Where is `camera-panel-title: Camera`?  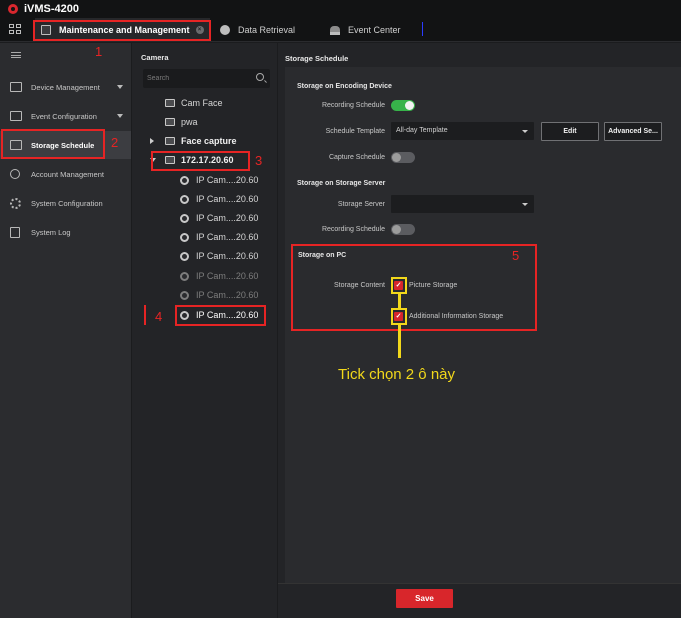
camera-panel-title: Camera is located at coordinates (155, 57).